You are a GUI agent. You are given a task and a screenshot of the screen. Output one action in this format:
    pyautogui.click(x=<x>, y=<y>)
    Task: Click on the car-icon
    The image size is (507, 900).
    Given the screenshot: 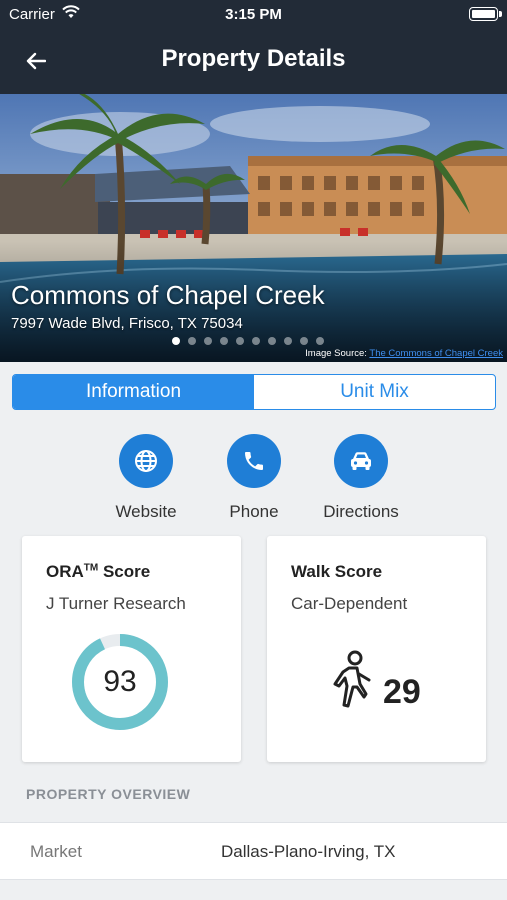 What is the action you would take?
    pyautogui.click(x=361, y=461)
    